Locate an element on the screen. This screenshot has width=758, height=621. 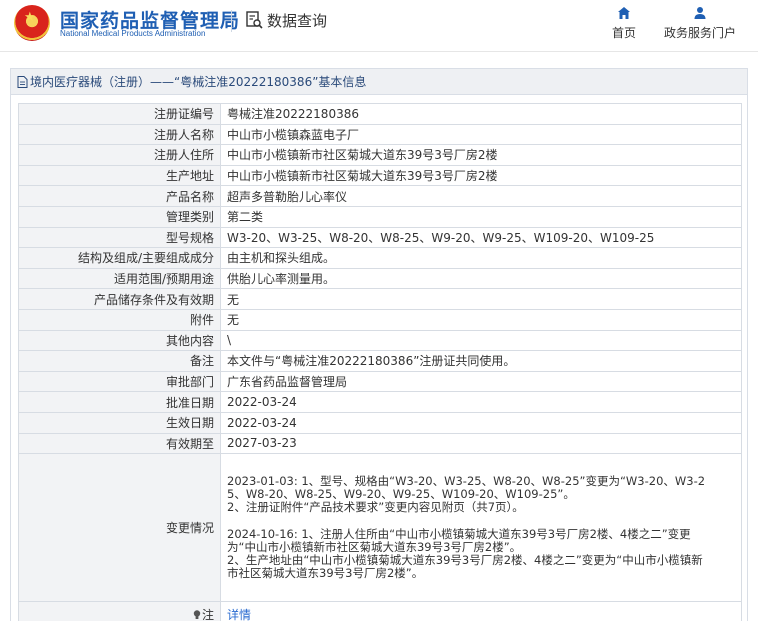
row-key: 产品名称 is located at coordinates (119, 196).